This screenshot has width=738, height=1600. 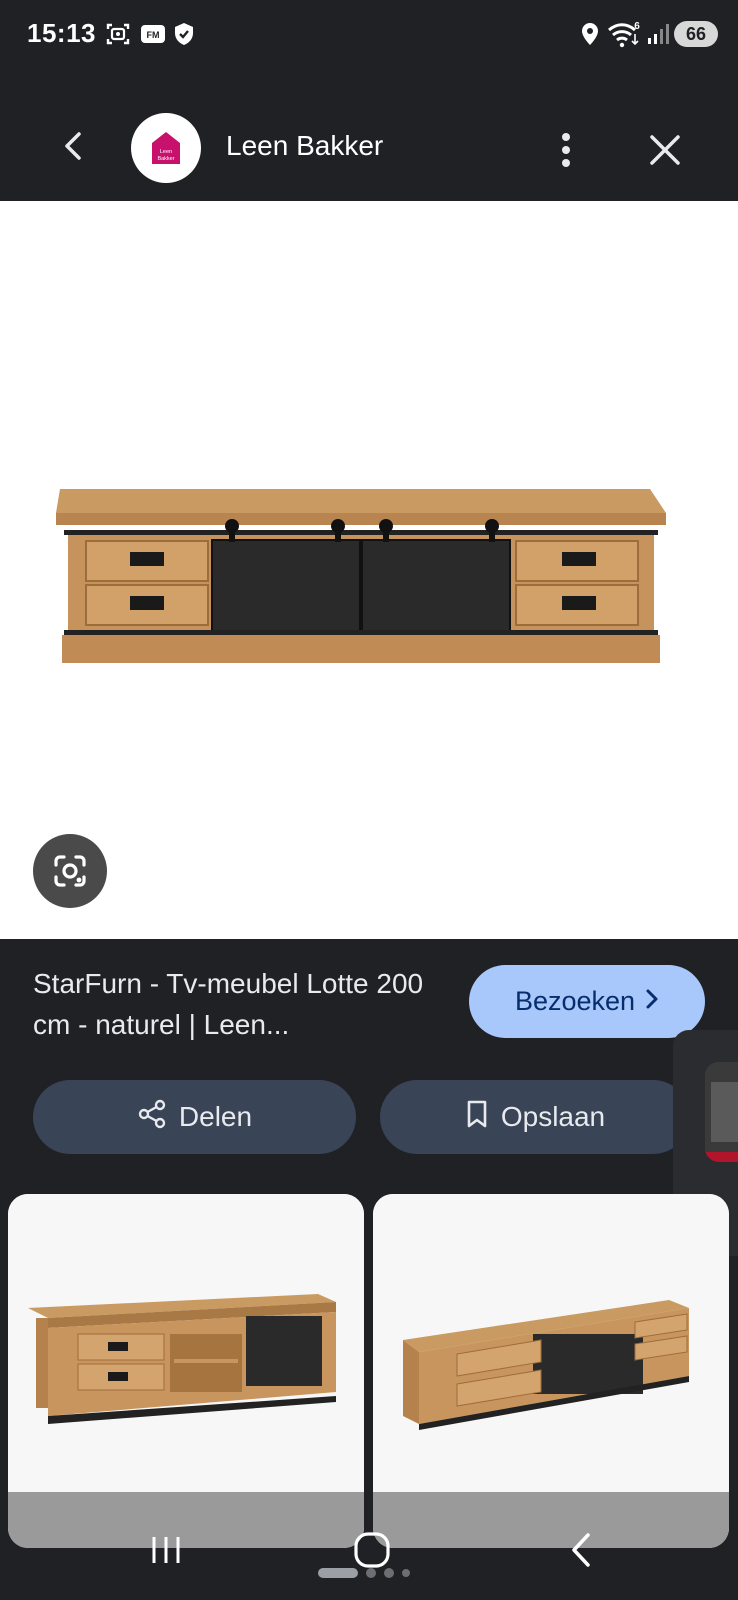 I want to click on visit-button-label: Bezoeken, so click(x=575, y=1001).